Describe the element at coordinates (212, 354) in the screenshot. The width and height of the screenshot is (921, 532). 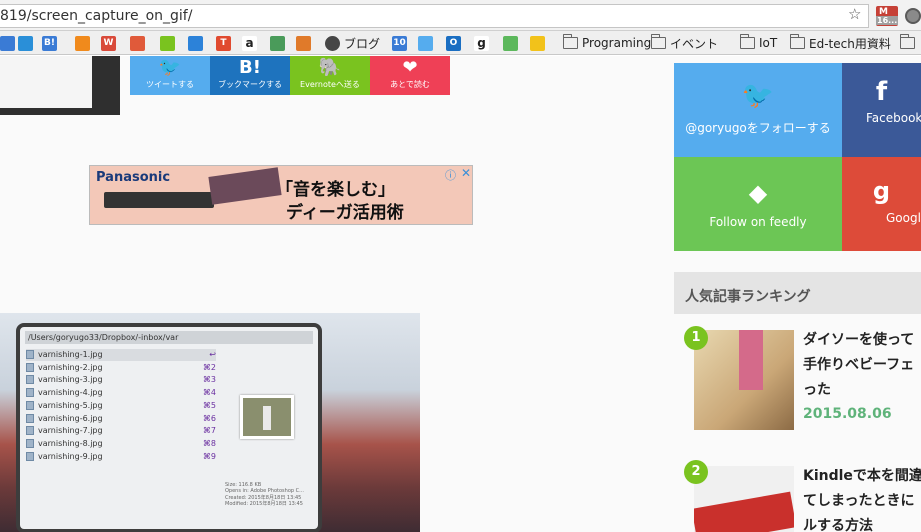
I see `shortcut-key: ↩` at that location.